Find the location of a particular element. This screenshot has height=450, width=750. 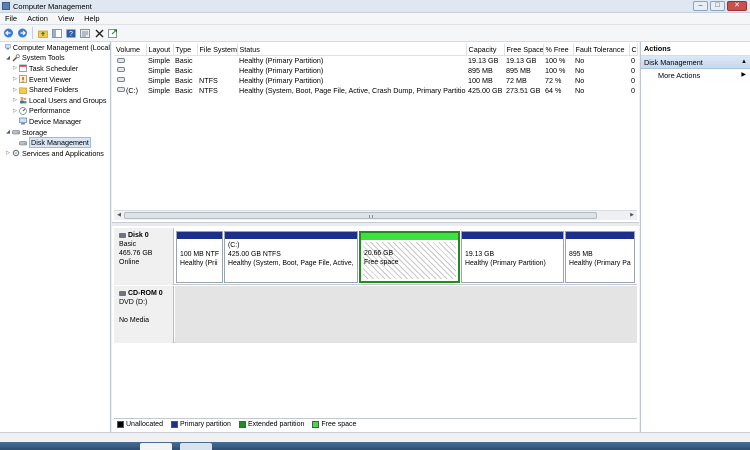

task-scheduler-icon is located at coordinates (23, 69).